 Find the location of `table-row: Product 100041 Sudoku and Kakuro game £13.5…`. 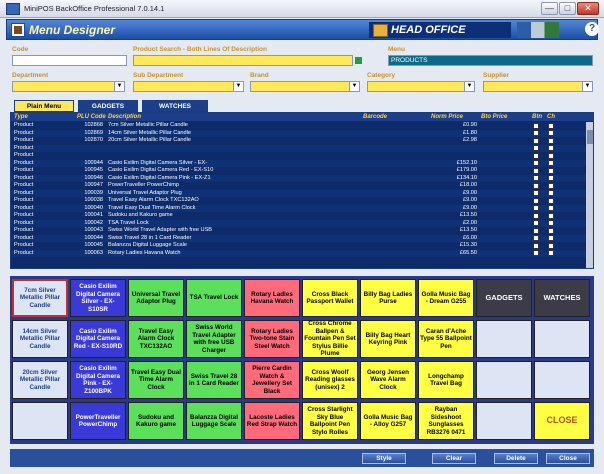

table-row: Product 100041 Sudoku and Kakuro game £13.5… is located at coordinates (302, 215).